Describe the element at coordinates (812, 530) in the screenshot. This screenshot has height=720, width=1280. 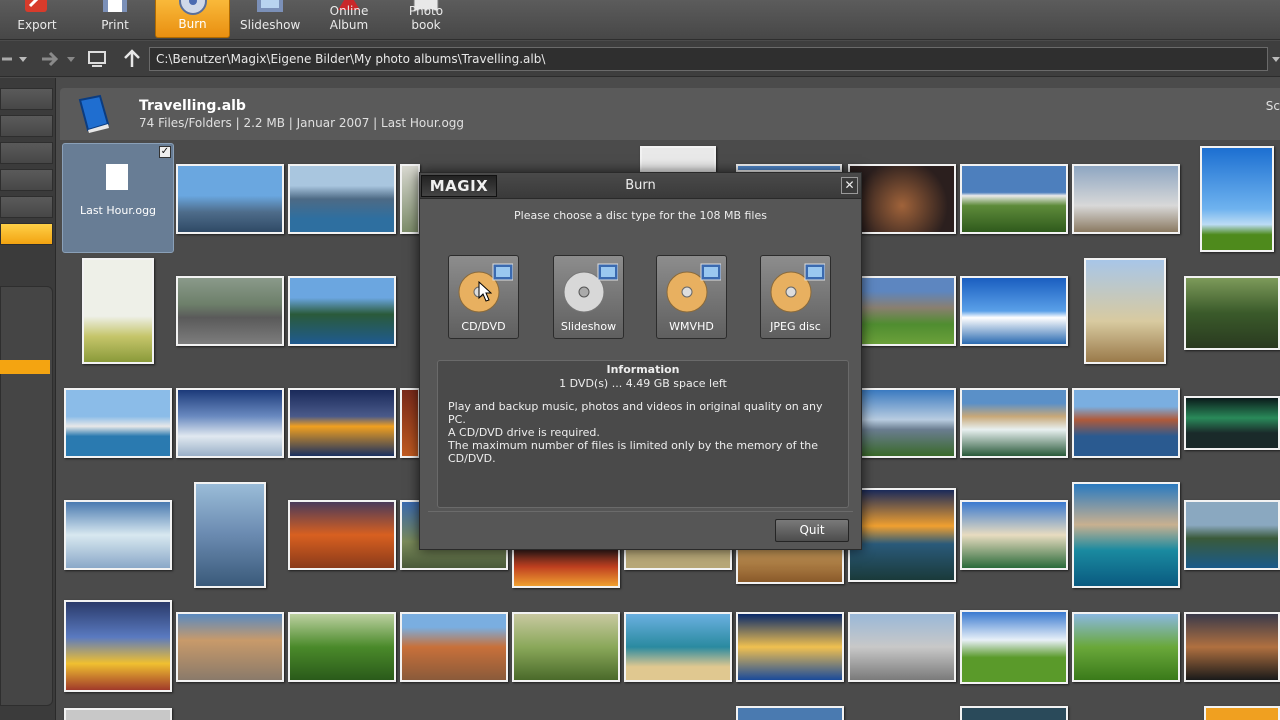
I see `quit-button: Quit` at that location.